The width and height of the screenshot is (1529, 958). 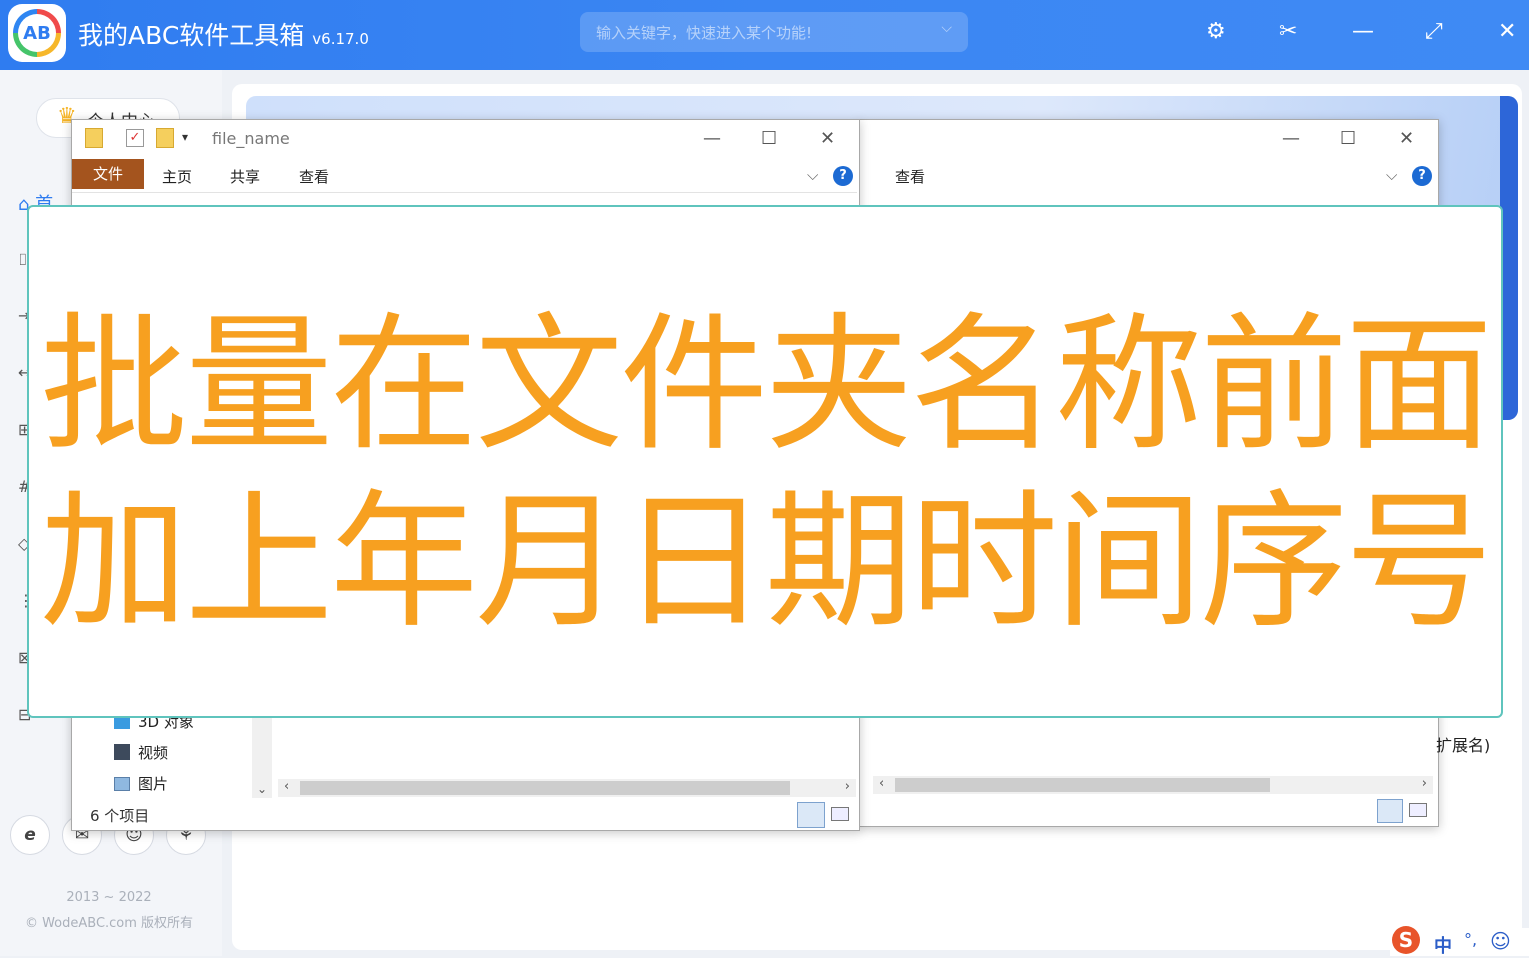 What do you see at coordinates (1459, 942) in the screenshot?
I see `ime-toolbar: S 中 °, ☺` at bounding box center [1459, 942].